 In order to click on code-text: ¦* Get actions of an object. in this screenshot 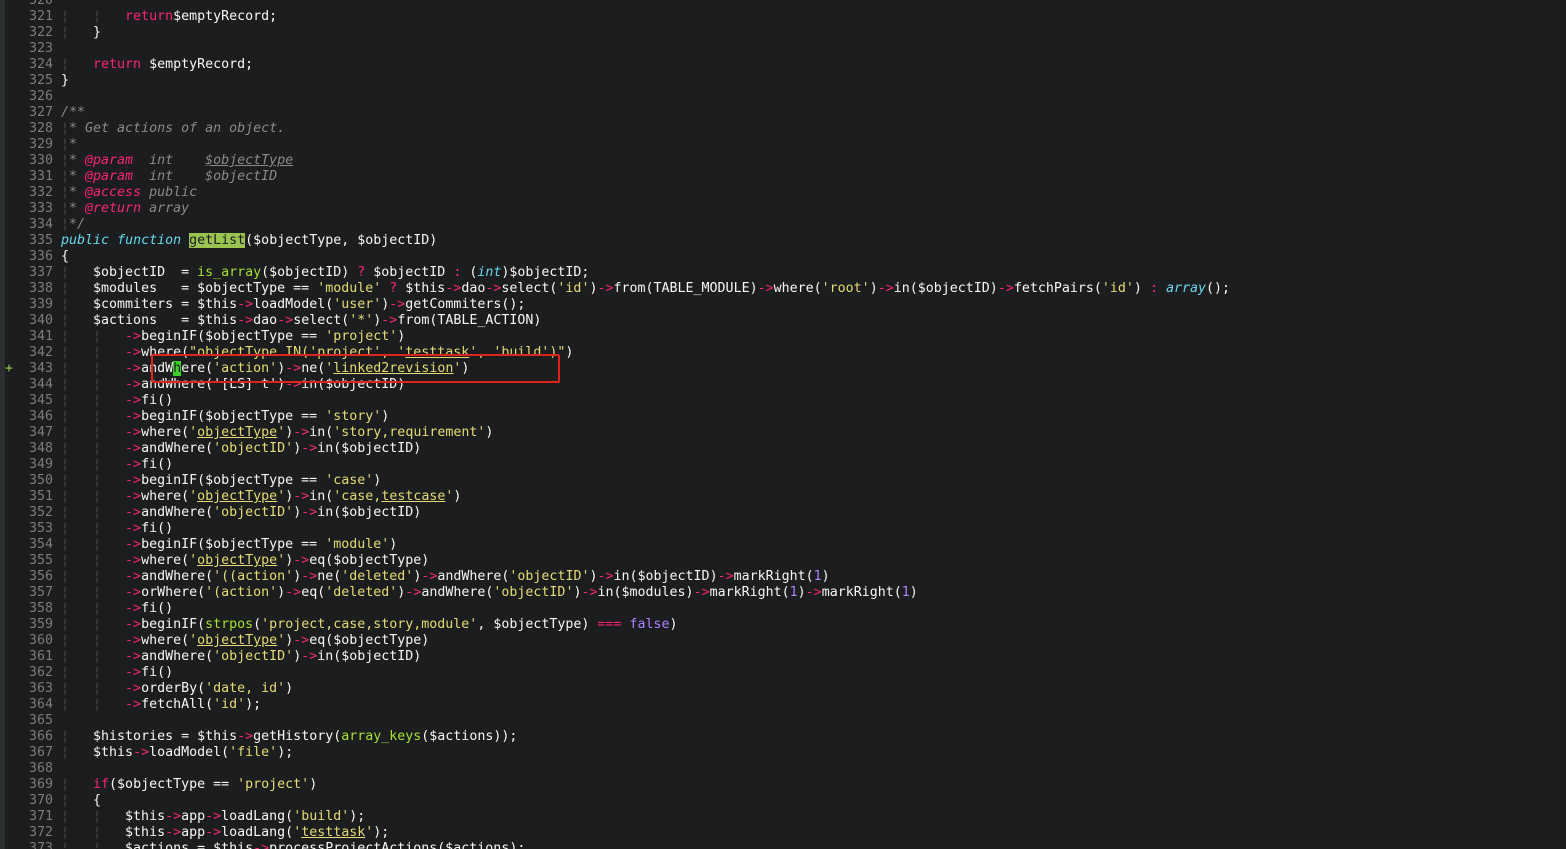, I will do `click(173, 129)`.